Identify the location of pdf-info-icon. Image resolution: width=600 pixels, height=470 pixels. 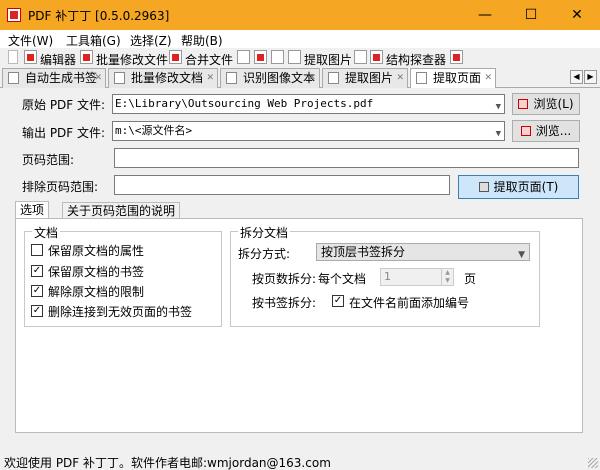
(456, 57).